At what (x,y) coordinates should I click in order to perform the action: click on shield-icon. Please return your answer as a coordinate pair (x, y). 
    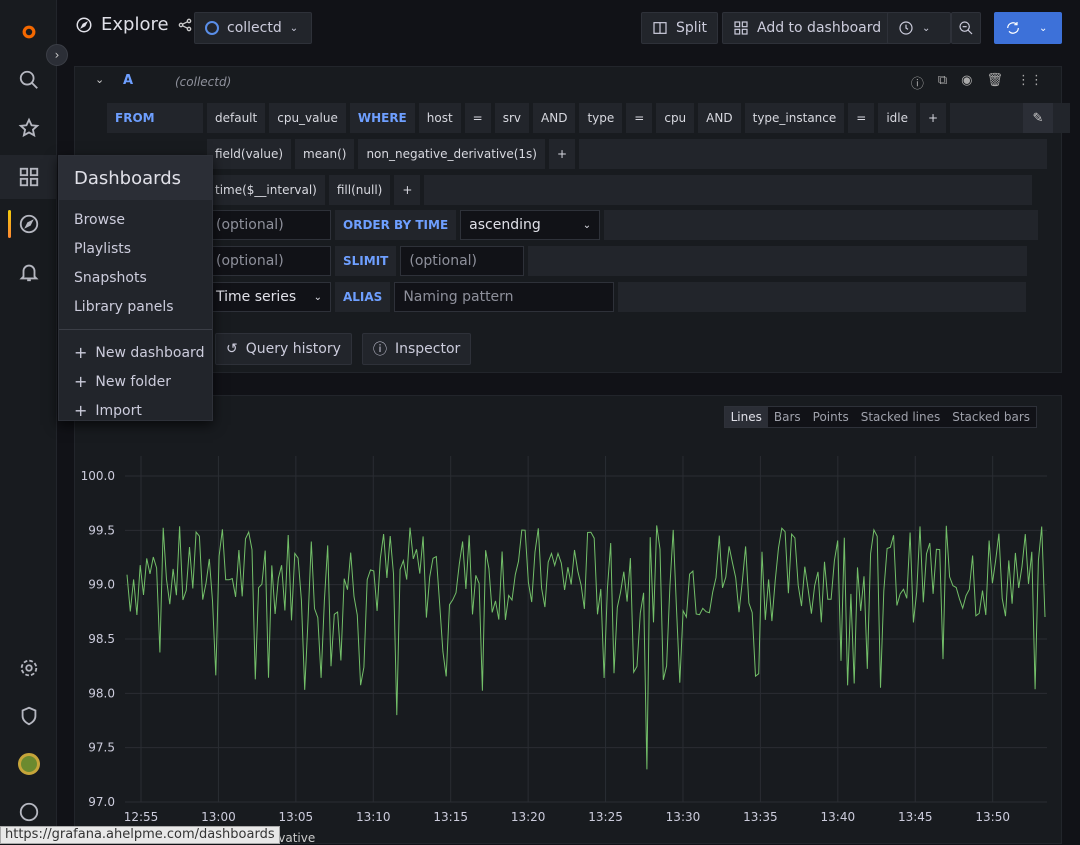
    Looking at the image, I should click on (28, 716).